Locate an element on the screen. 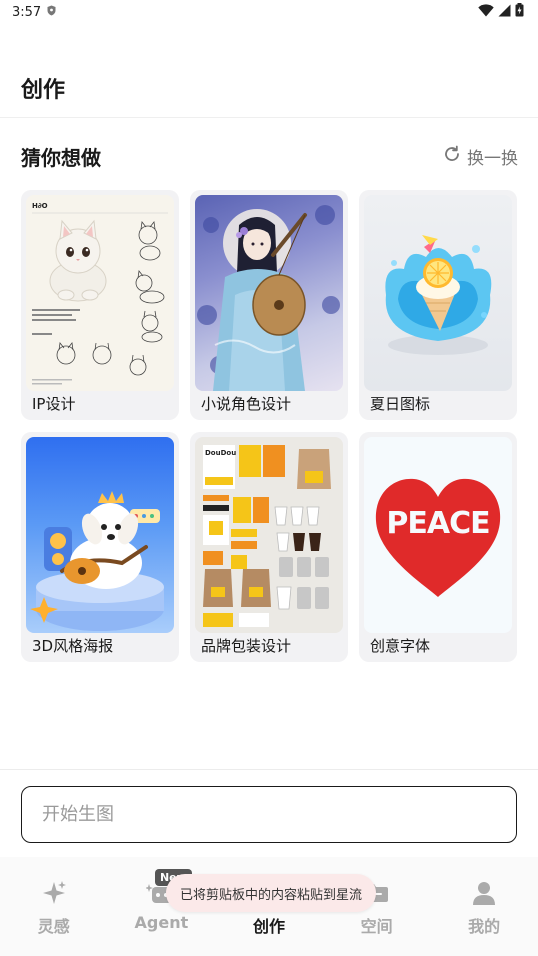 This screenshot has width=538, height=956. 3d-poster-thumbnail is located at coordinates (100, 535).